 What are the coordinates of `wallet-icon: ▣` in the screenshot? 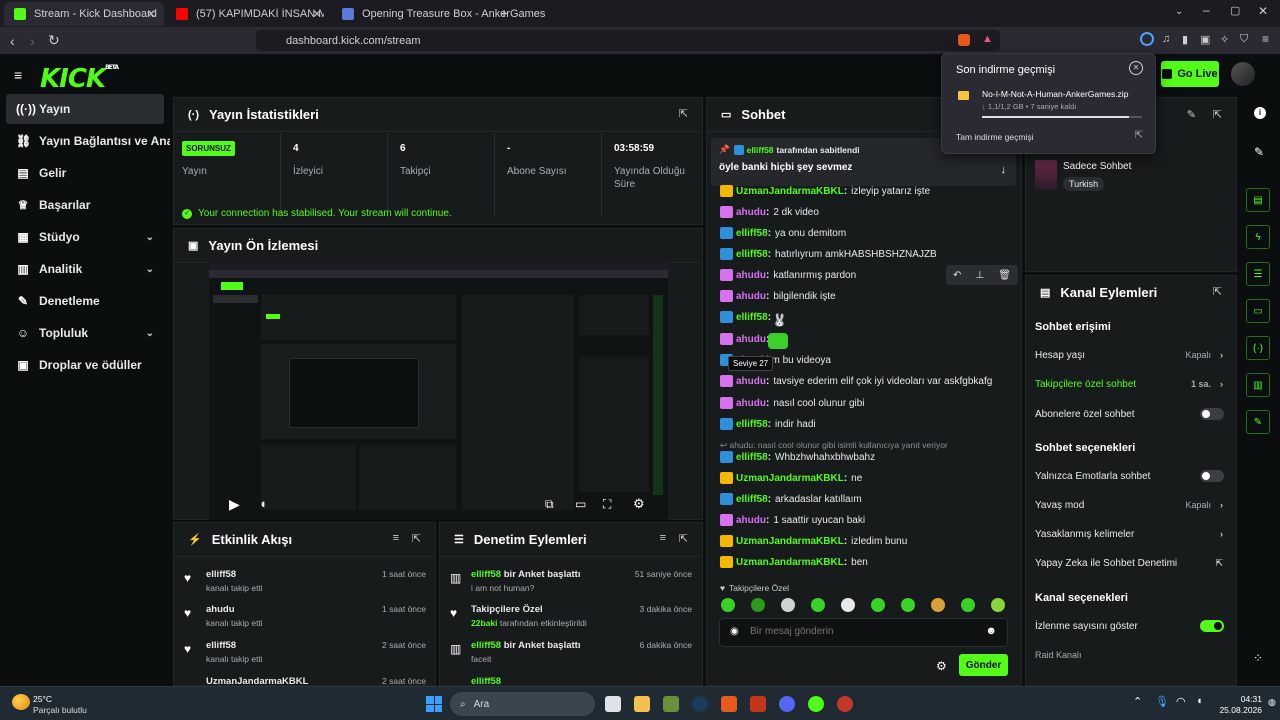 It's located at (1205, 39).